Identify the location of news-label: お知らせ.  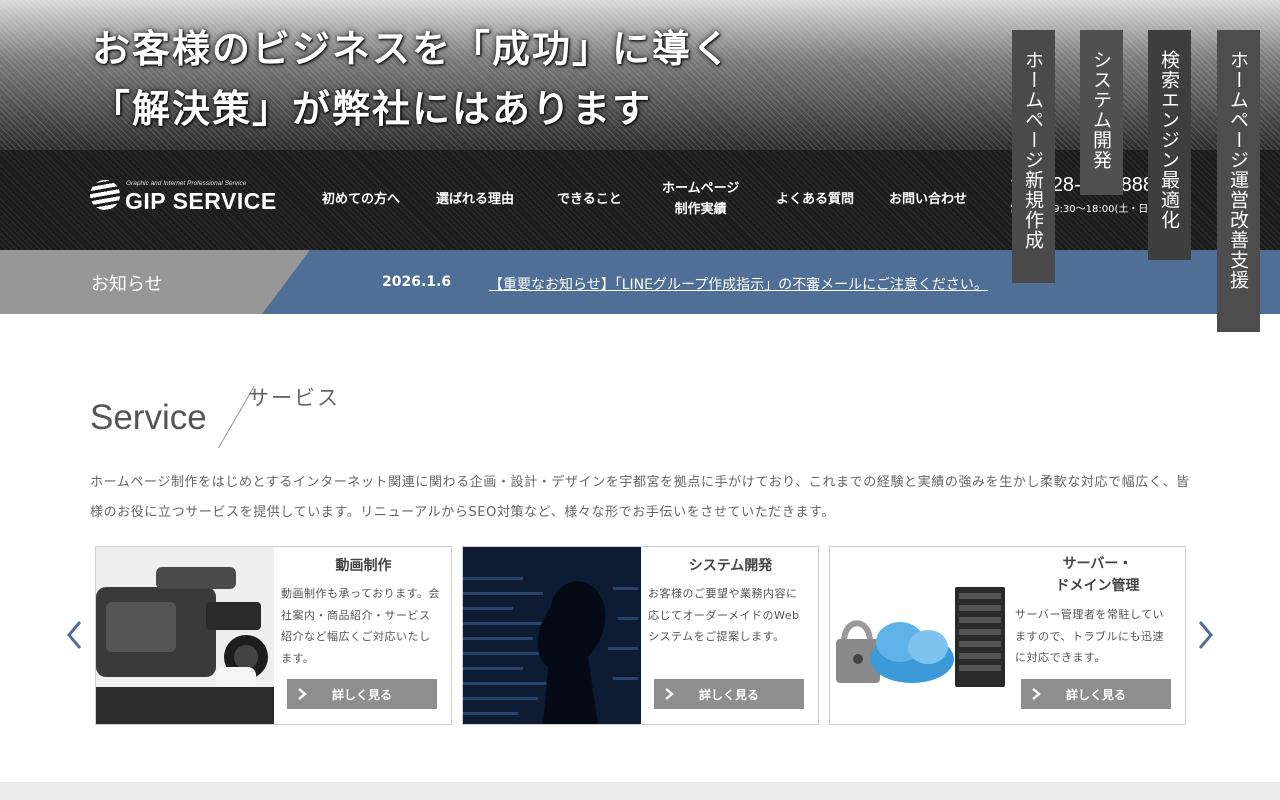
(127, 284).